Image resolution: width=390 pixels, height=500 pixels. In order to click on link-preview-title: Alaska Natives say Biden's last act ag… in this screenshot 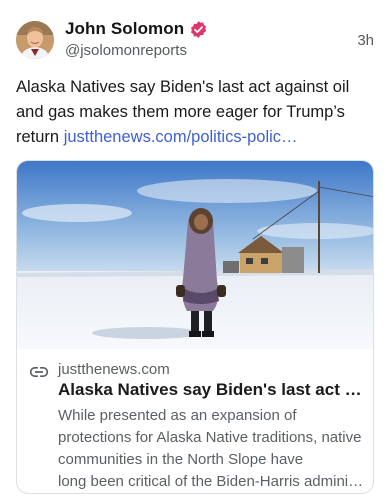, I will do `click(211, 389)`.